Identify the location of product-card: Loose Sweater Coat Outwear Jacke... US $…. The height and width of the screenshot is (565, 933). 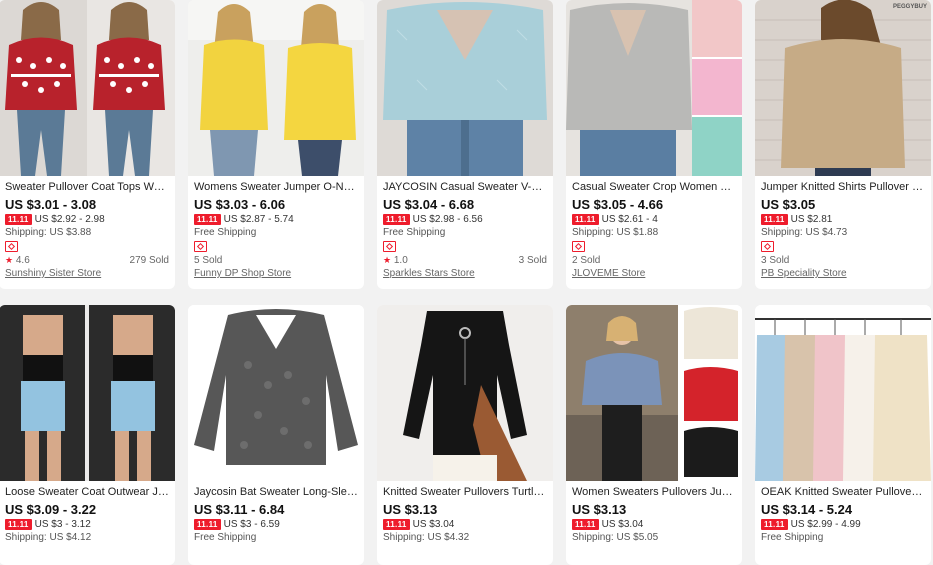
(87, 435).